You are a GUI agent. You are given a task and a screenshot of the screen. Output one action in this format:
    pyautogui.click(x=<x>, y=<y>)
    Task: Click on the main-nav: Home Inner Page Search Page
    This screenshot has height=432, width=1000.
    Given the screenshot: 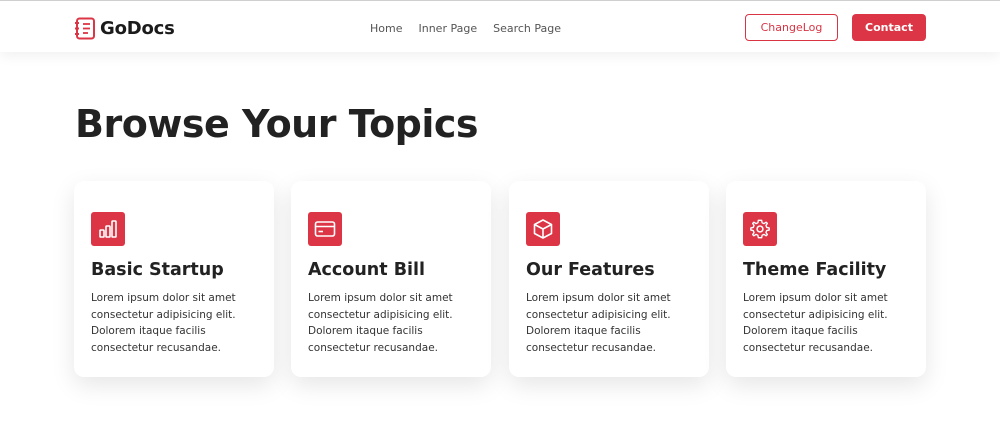 What is the action you would take?
    pyautogui.click(x=465, y=28)
    